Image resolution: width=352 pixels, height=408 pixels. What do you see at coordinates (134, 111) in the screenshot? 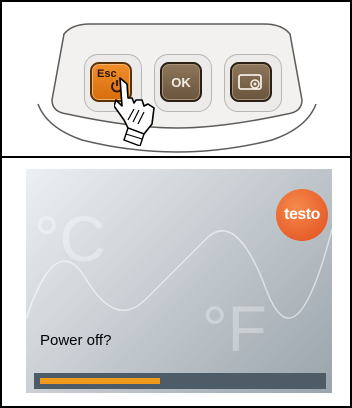
I see `pointer-hand-icon` at bounding box center [134, 111].